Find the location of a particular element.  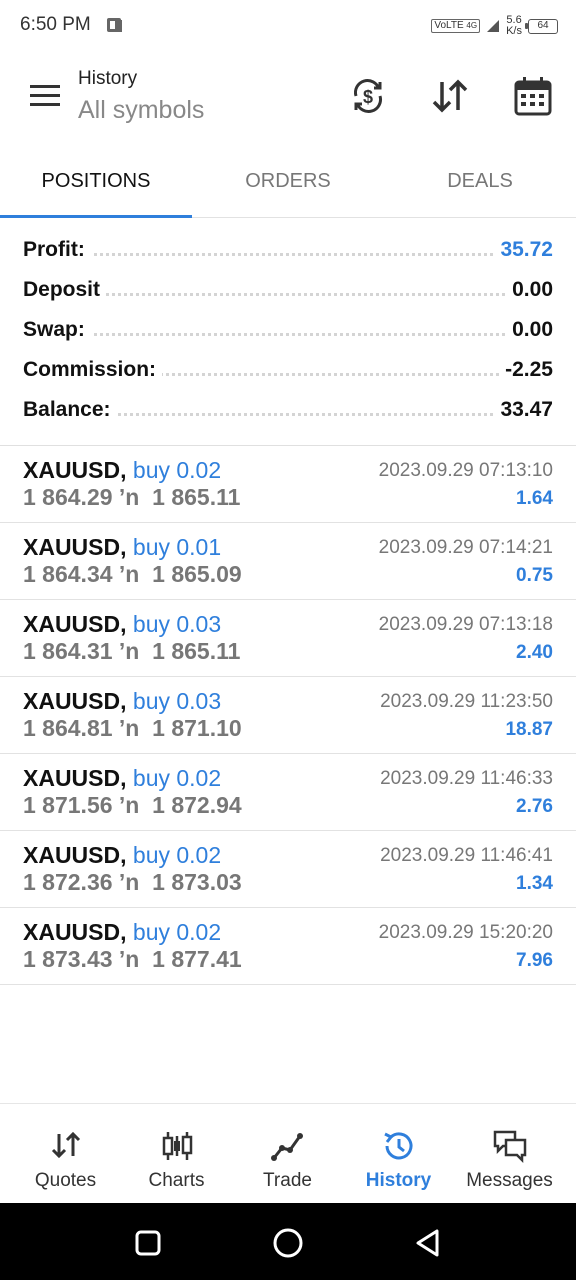

nav-quotes: Quotes is located at coordinates (65, 1154).